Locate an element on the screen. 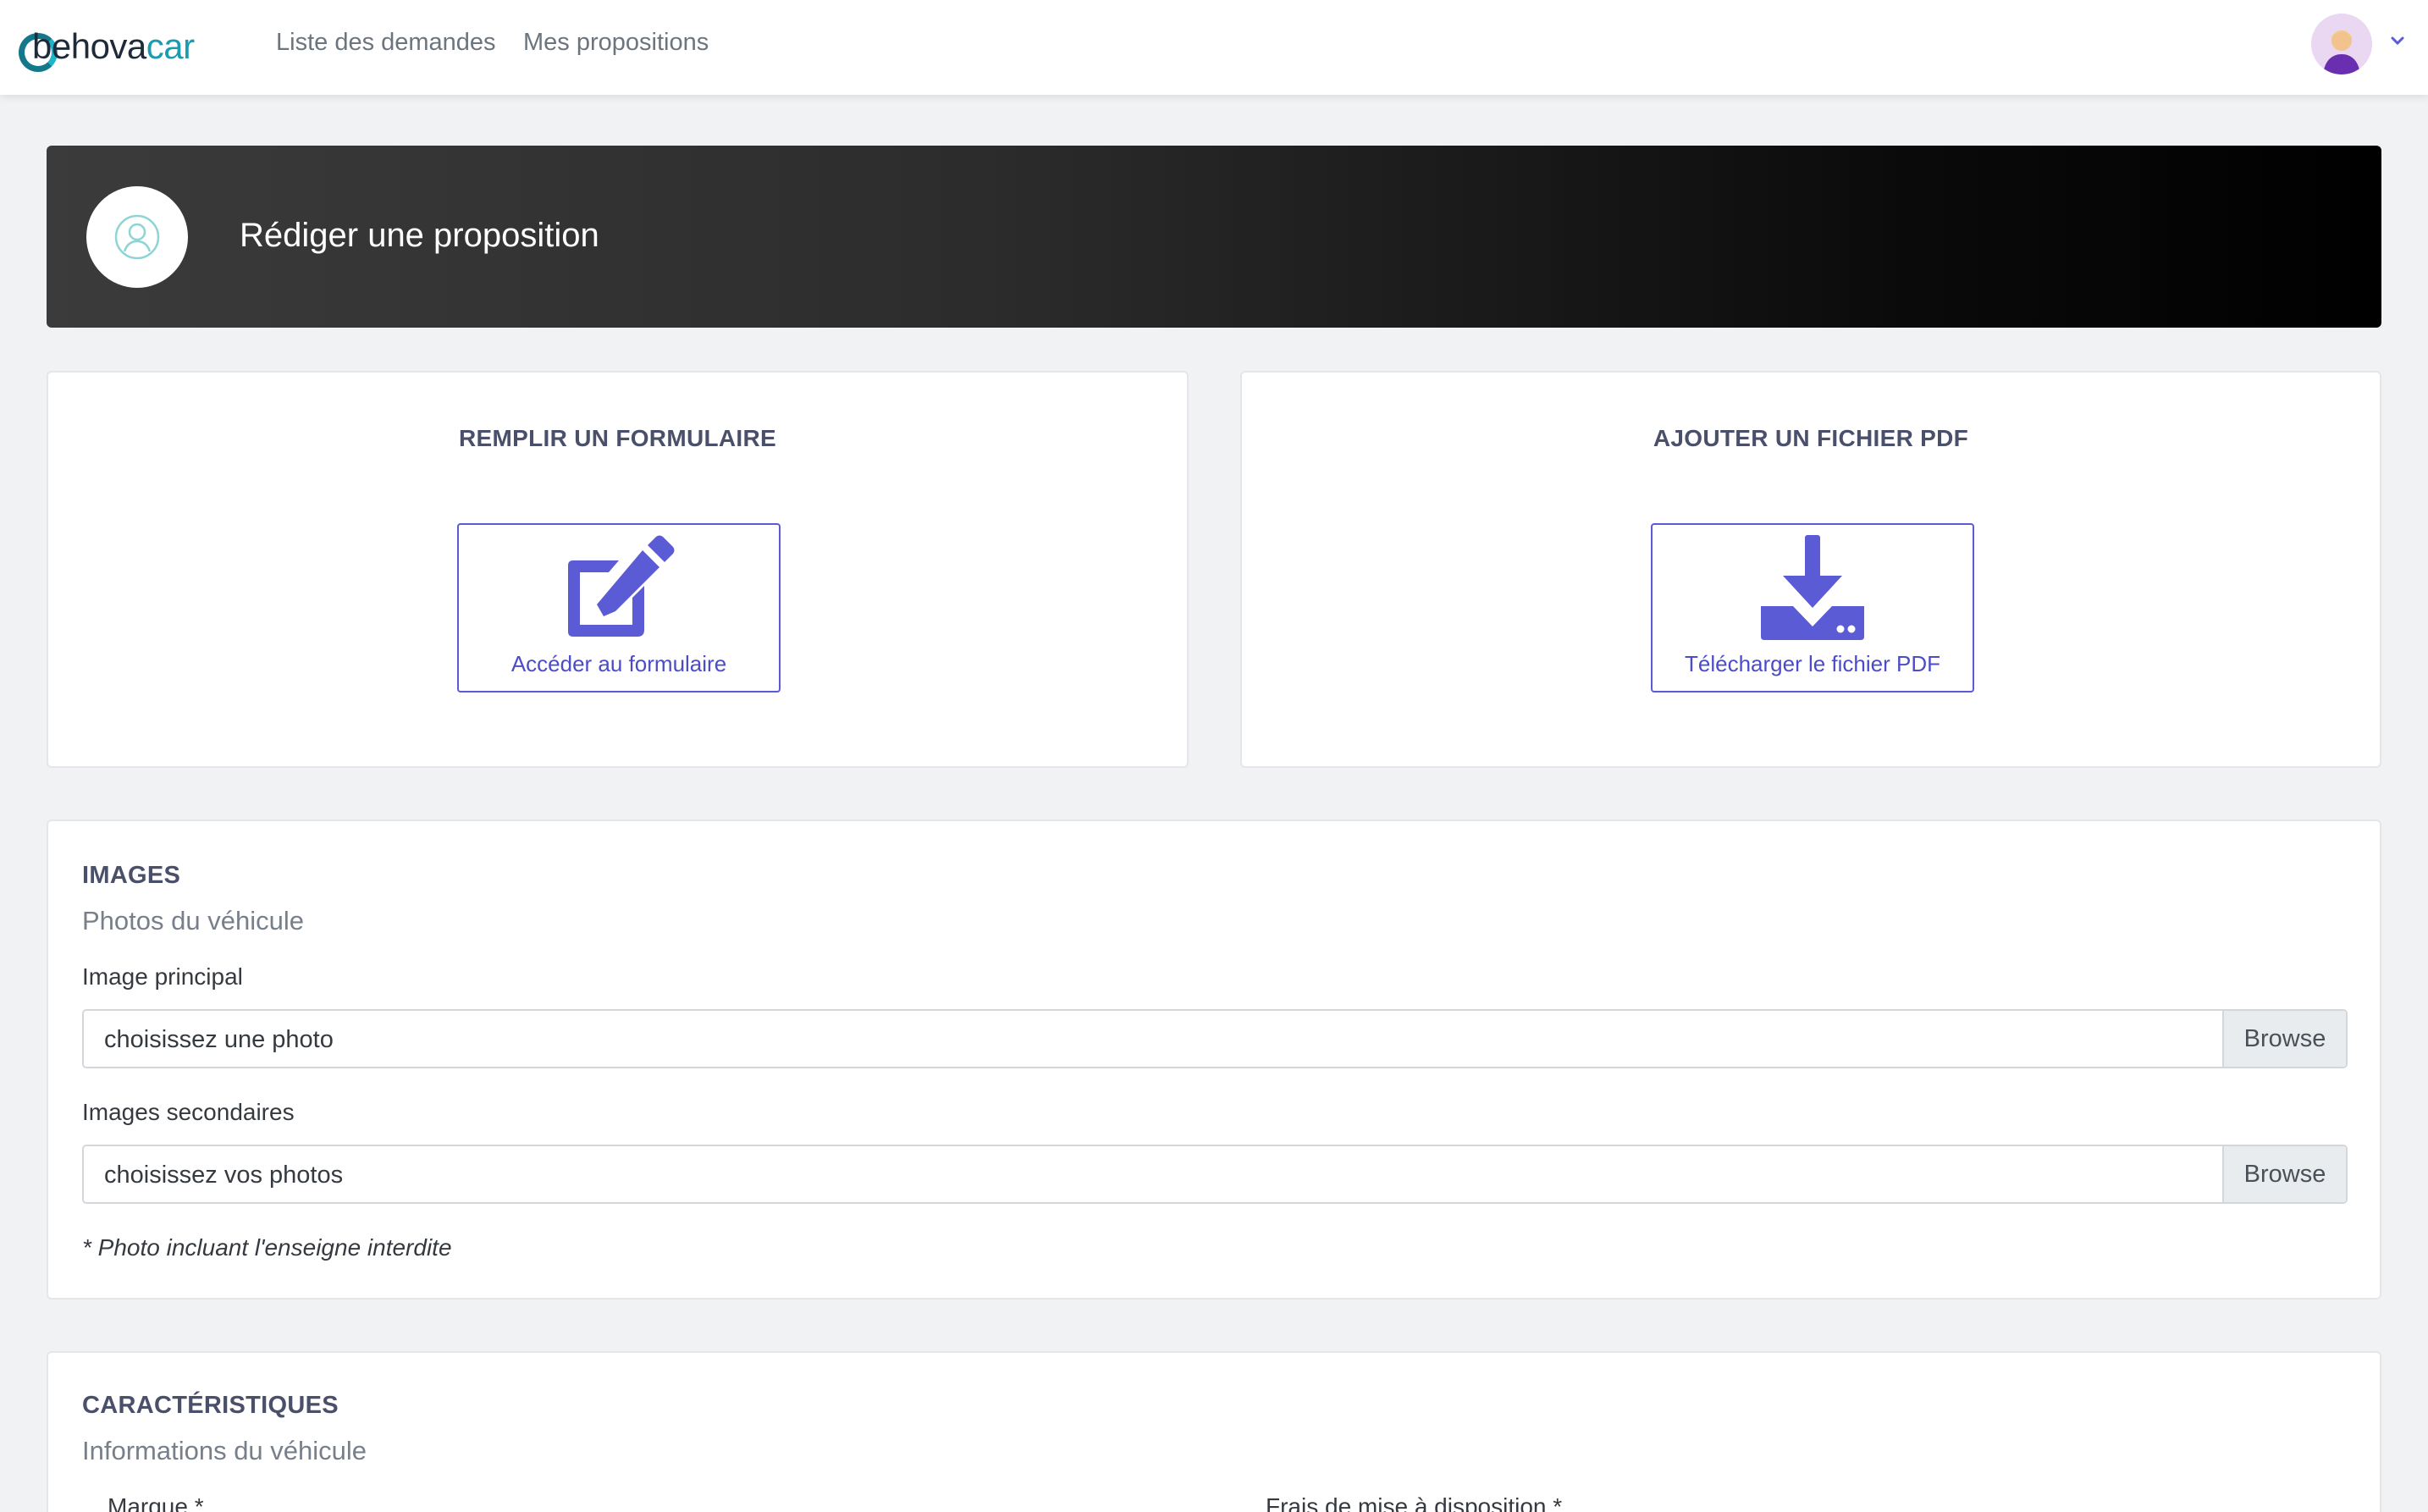 This screenshot has height=1512, width=2428. add-pdf-title: AJOUTER UN FICHIER PDF is located at coordinates (1811, 438).